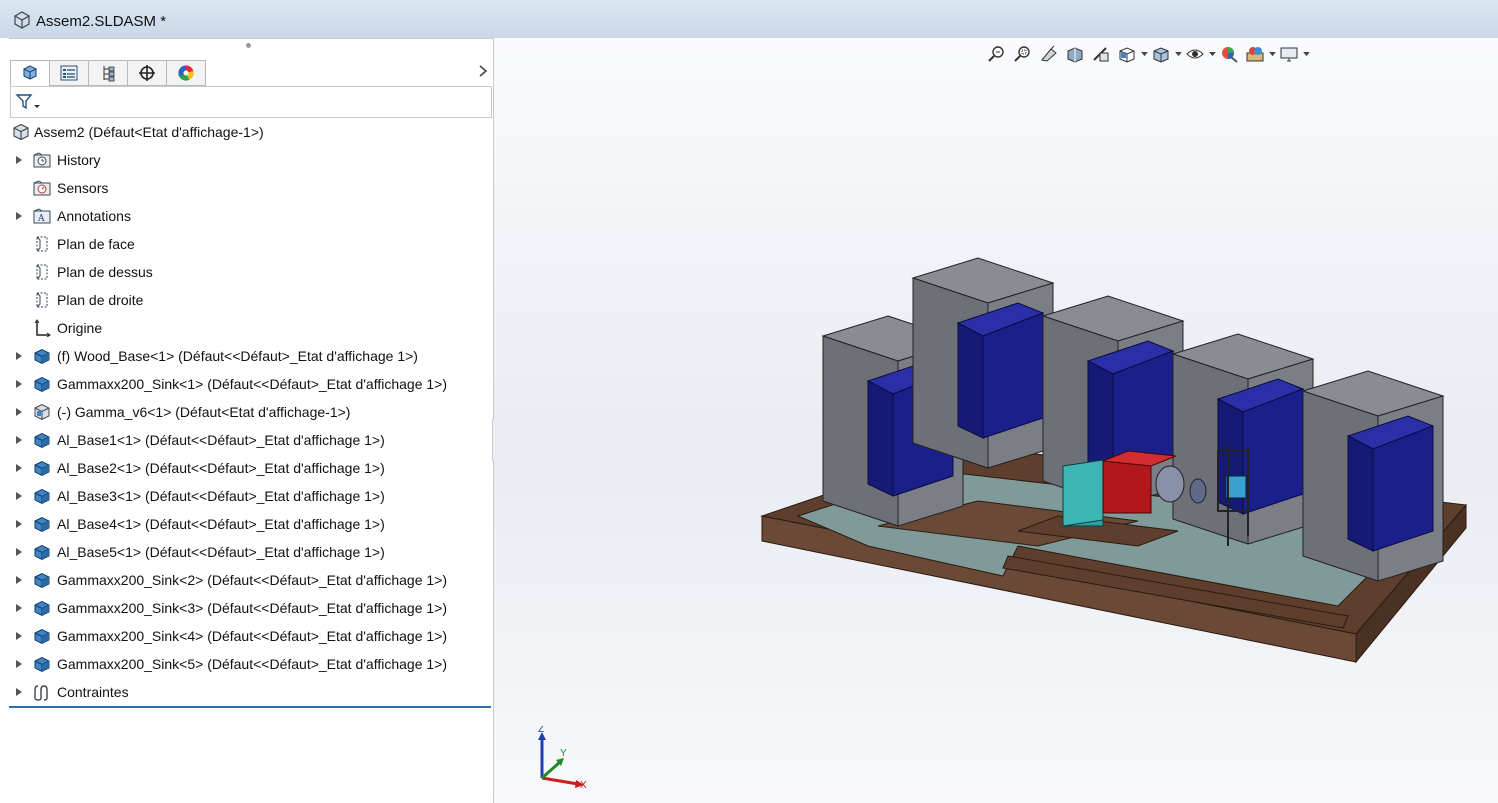 This screenshot has width=1498, height=803. Describe the element at coordinates (483, 71) in the screenshot. I see `chevron-right-icon` at that location.